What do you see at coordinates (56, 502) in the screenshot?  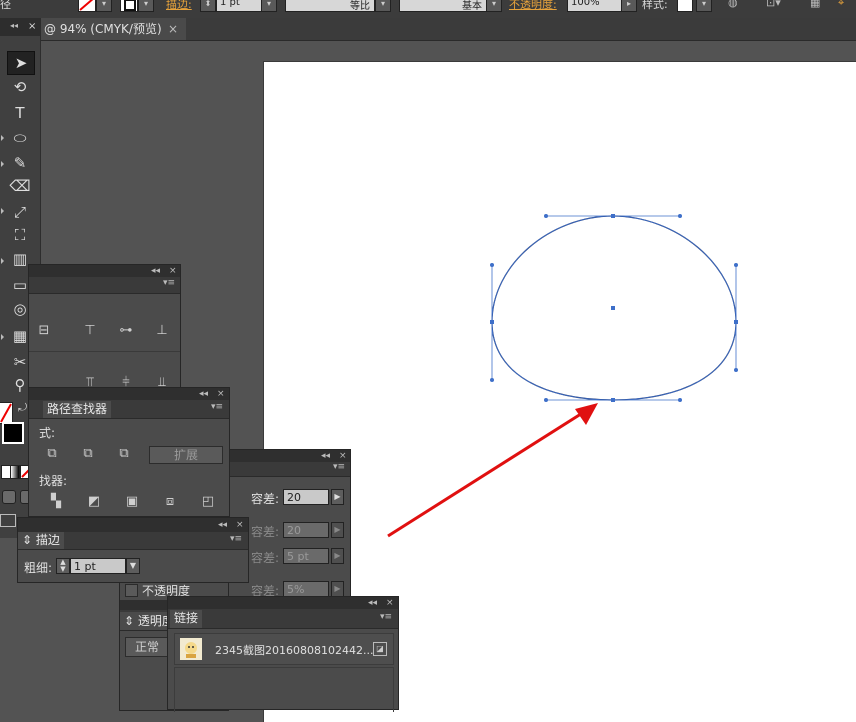 I see `divide-icon: ▚` at bounding box center [56, 502].